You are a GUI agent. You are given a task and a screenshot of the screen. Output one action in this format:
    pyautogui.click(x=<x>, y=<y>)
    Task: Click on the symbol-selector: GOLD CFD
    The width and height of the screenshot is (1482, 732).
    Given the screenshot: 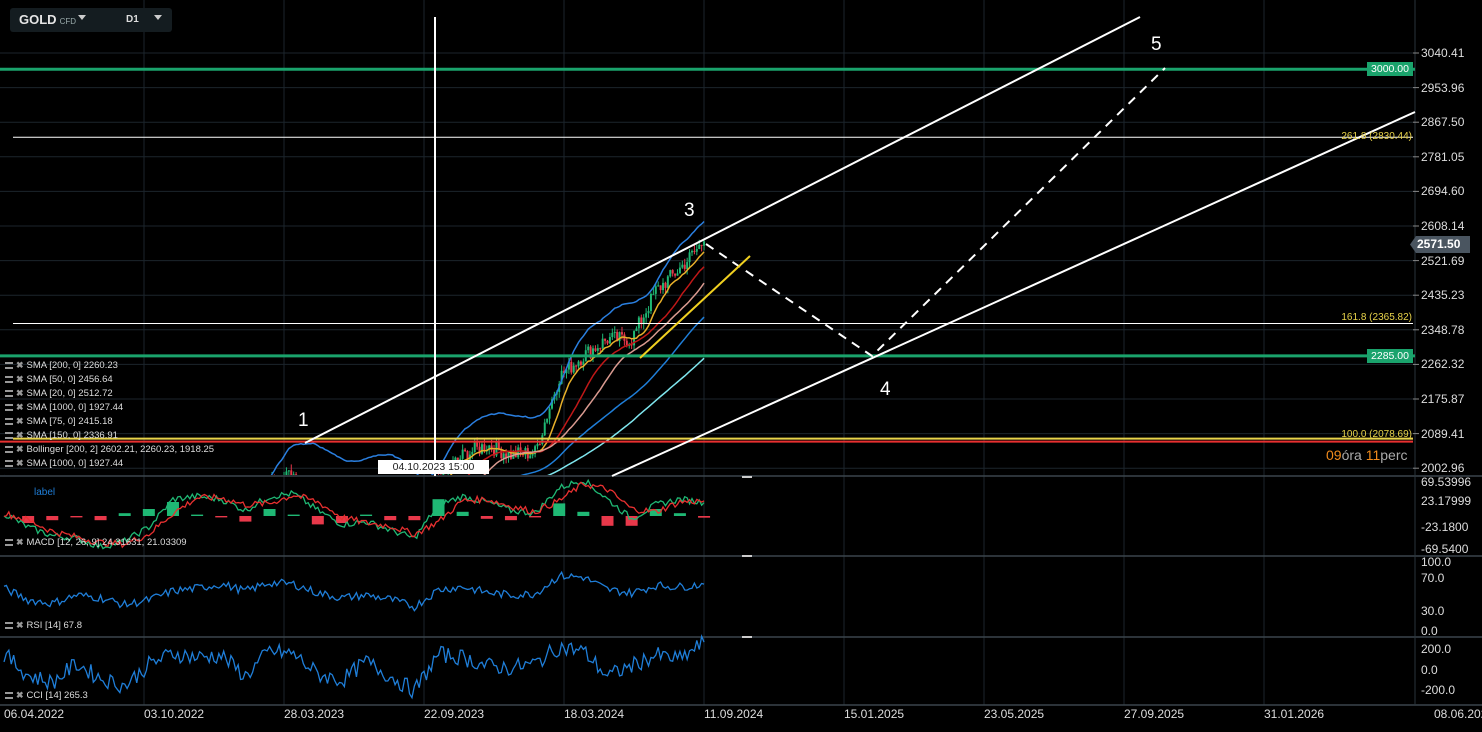 What is the action you would take?
    pyautogui.click(x=47, y=19)
    